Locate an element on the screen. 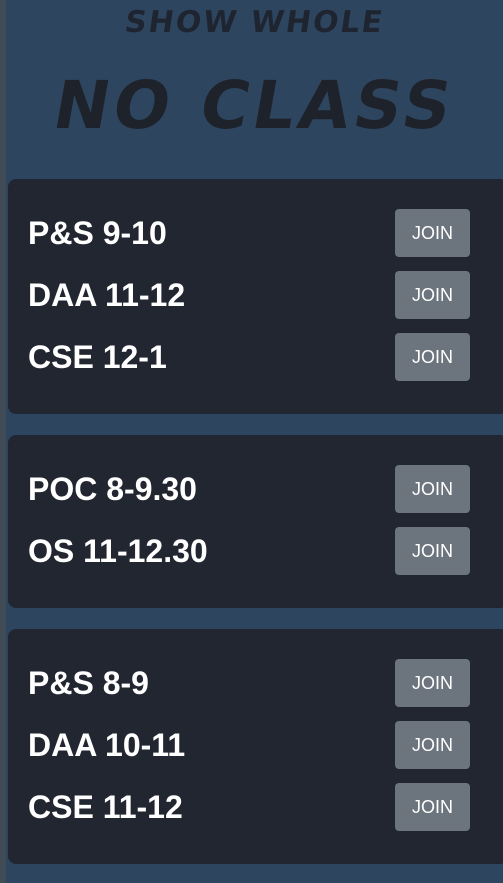  class-row: CSE 12-1 JOIN is located at coordinates (255, 357).